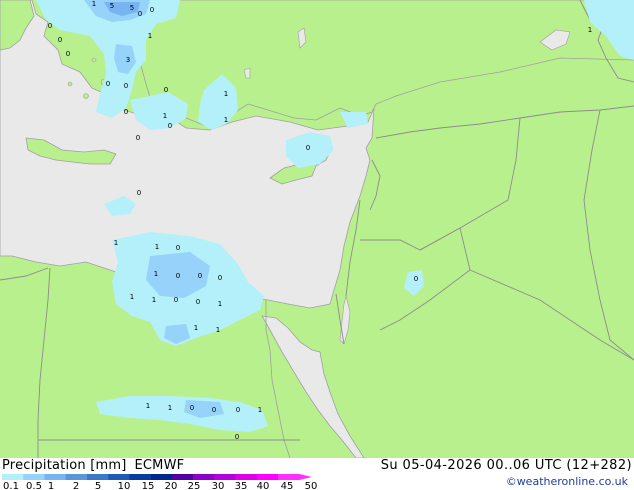 The height and width of the screenshot is (490, 634). What do you see at coordinates (263, 485) in the screenshot?
I see `color-scale-label: 40` at bounding box center [263, 485].